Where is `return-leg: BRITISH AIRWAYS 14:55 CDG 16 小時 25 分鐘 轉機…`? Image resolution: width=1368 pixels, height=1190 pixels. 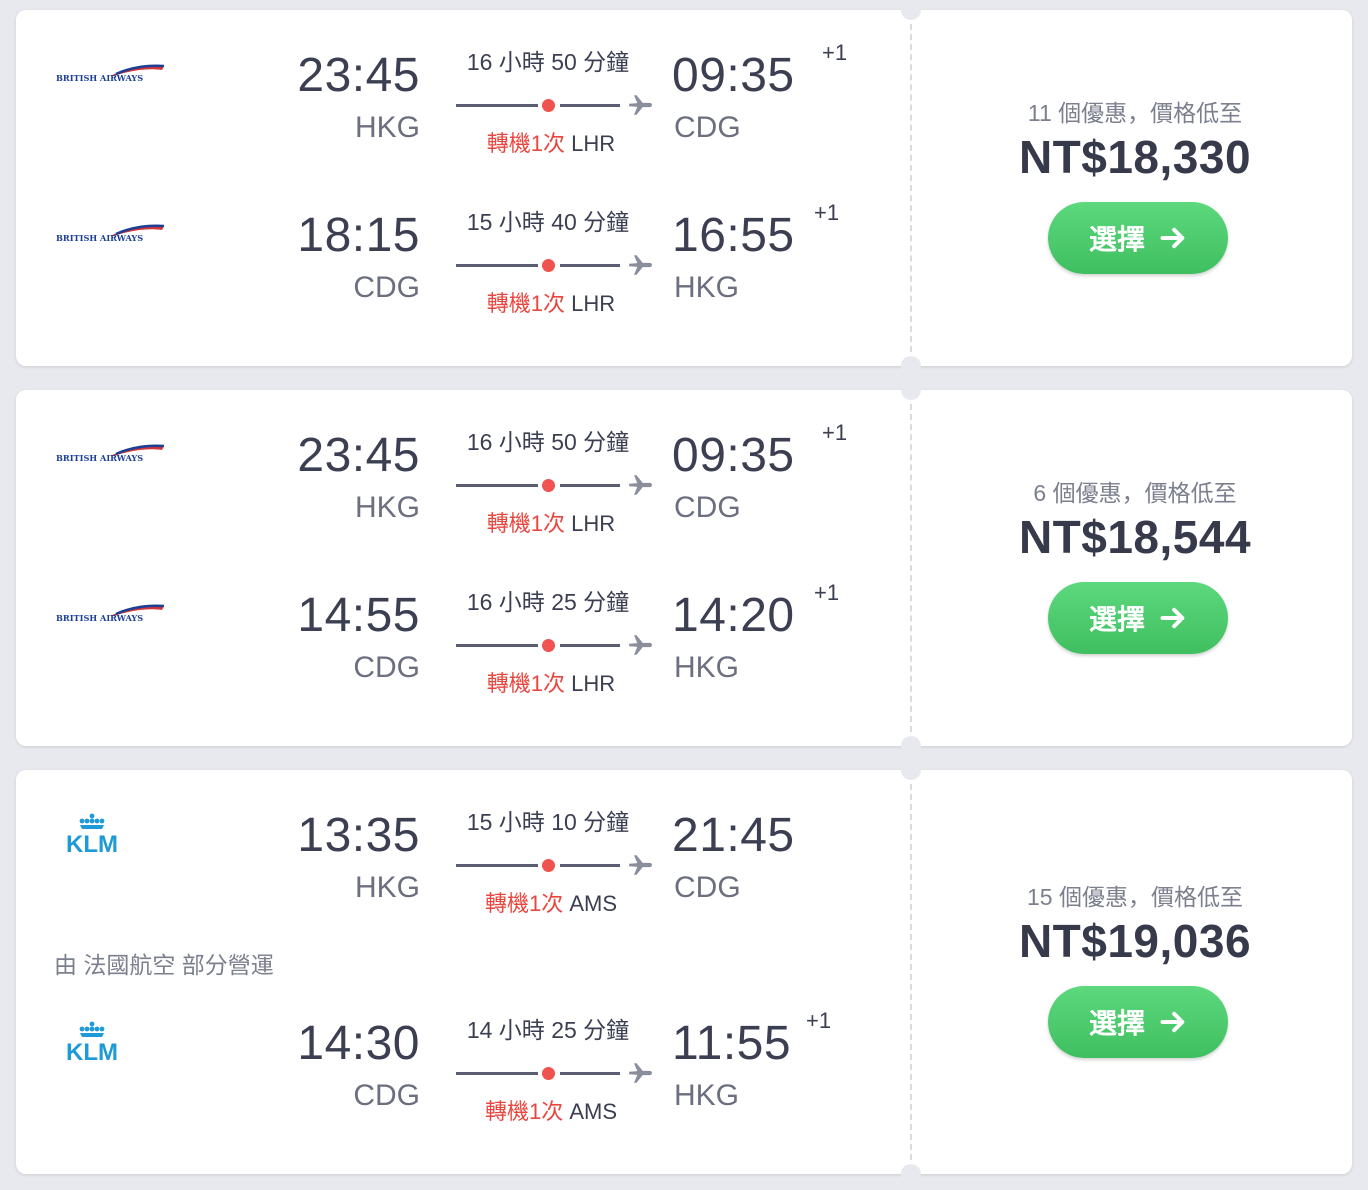 return-leg: BRITISH AIRWAYS 14:55 CDG 16 小時 25 分鐘 轉機… is located at coordinates (456, 640).